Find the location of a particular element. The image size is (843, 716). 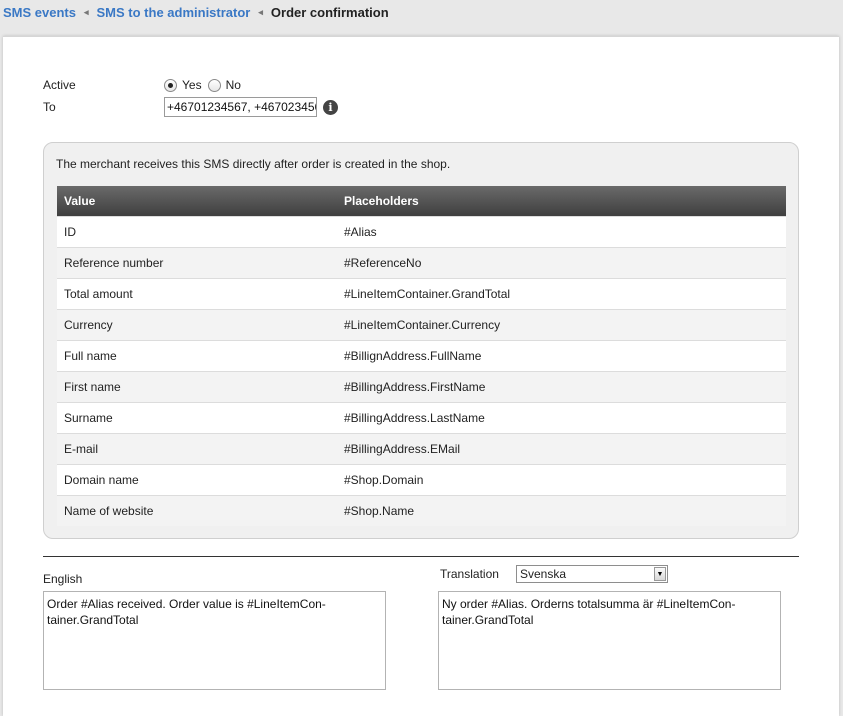

table-row: Domain name #Shop.Domain is located at coordinates (421, 479).